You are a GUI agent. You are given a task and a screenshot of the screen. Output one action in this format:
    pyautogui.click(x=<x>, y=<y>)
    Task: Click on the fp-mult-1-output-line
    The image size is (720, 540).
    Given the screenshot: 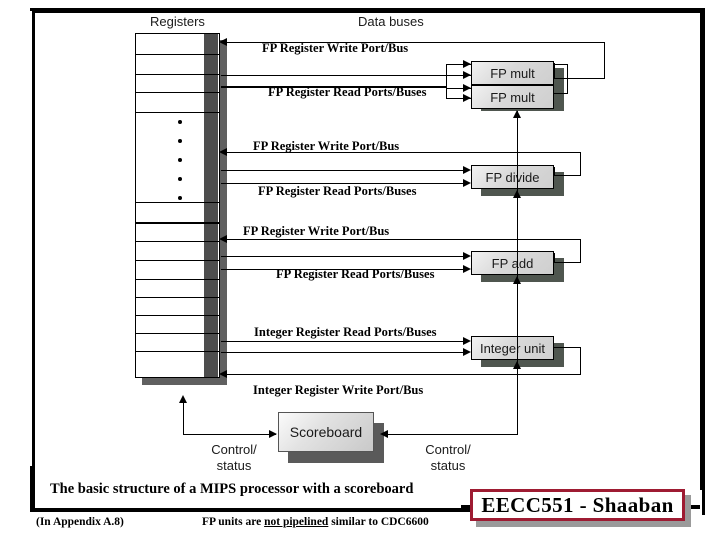 What is the action you would take?
    pyautogui.click(x=579, y=78)
    